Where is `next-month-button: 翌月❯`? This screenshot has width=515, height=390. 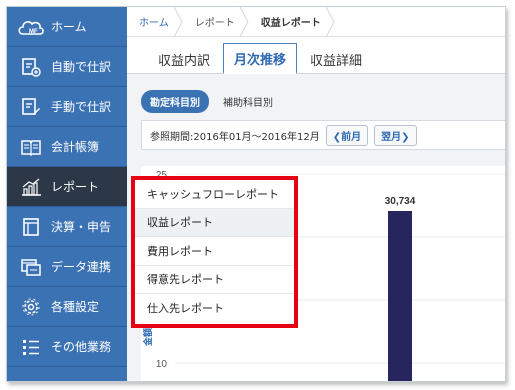 next-month-button: 翌月❯ is located at coordinates (395, 135).